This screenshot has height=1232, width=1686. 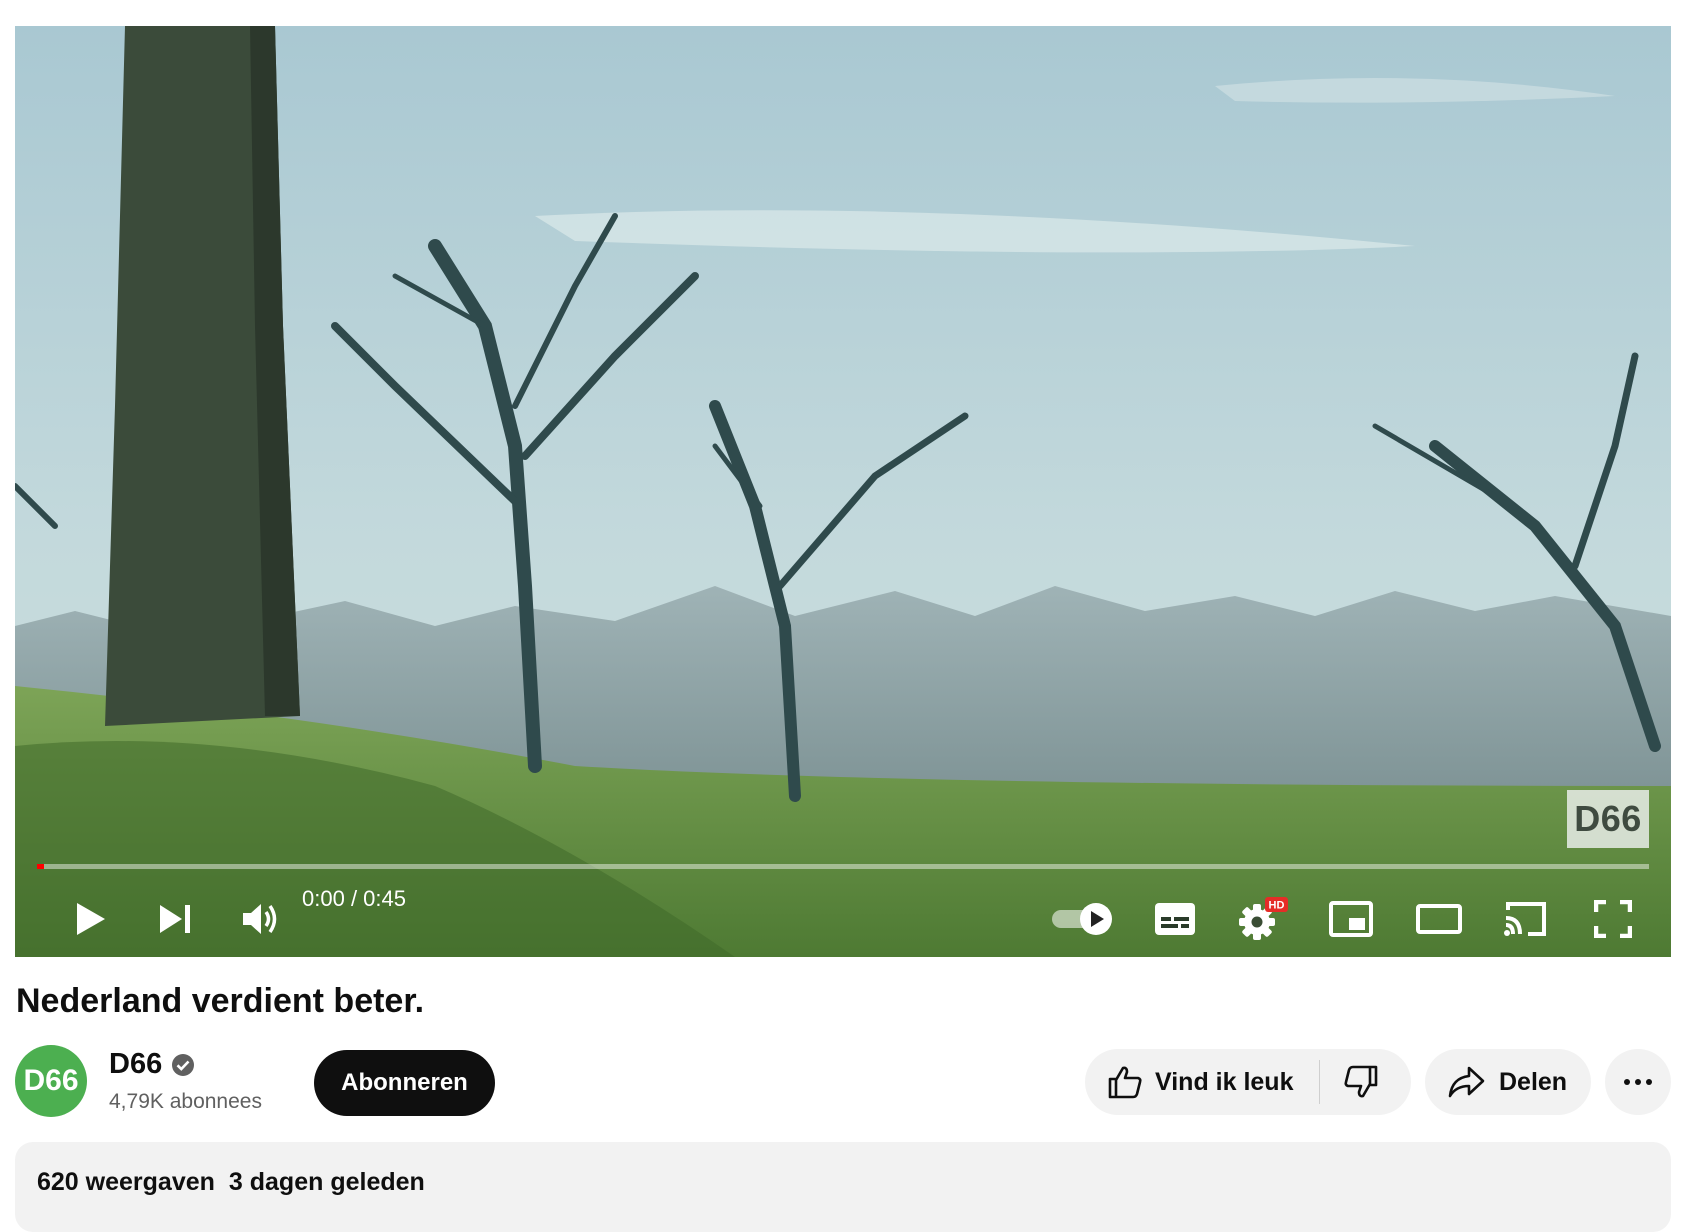 What do you see at coordinates (404, 1083) in the screenshot?
I see `subscribe-button: Abonneren` at bounding box center [404, 1083].